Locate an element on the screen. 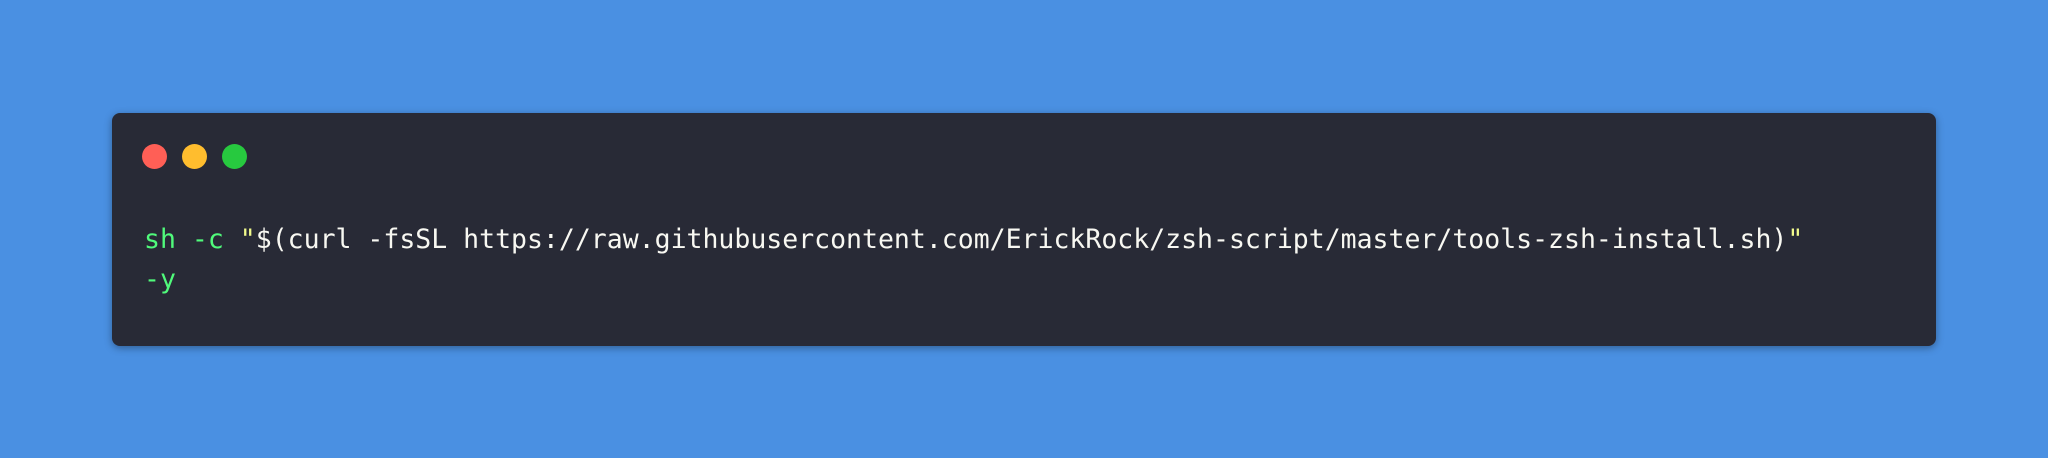 The height and width of the screenshot is (458, 2048). minimize-window-icon is located at coordinates (194, 156).